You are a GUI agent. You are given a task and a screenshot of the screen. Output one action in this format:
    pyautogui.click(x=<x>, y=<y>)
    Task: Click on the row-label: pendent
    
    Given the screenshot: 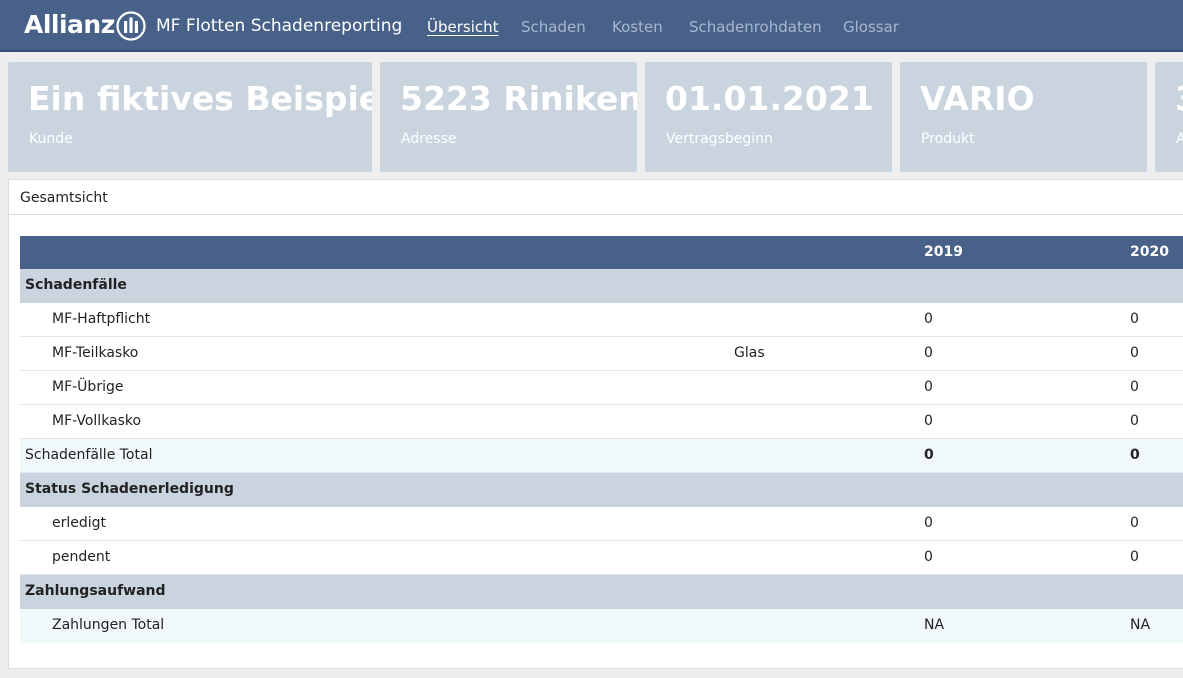 What is the action you would take?
    pyautogui.click(x=81, y=557)
    